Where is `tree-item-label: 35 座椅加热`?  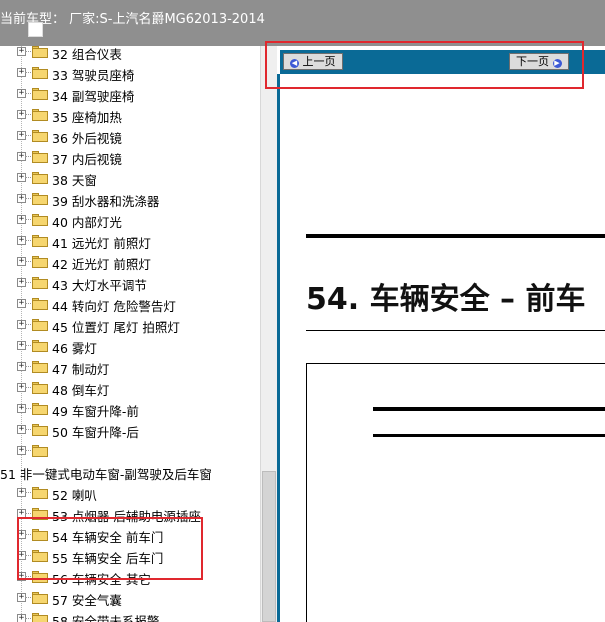 tree-item-label: 35 座椅加热 is located at coordinates (87, 117).